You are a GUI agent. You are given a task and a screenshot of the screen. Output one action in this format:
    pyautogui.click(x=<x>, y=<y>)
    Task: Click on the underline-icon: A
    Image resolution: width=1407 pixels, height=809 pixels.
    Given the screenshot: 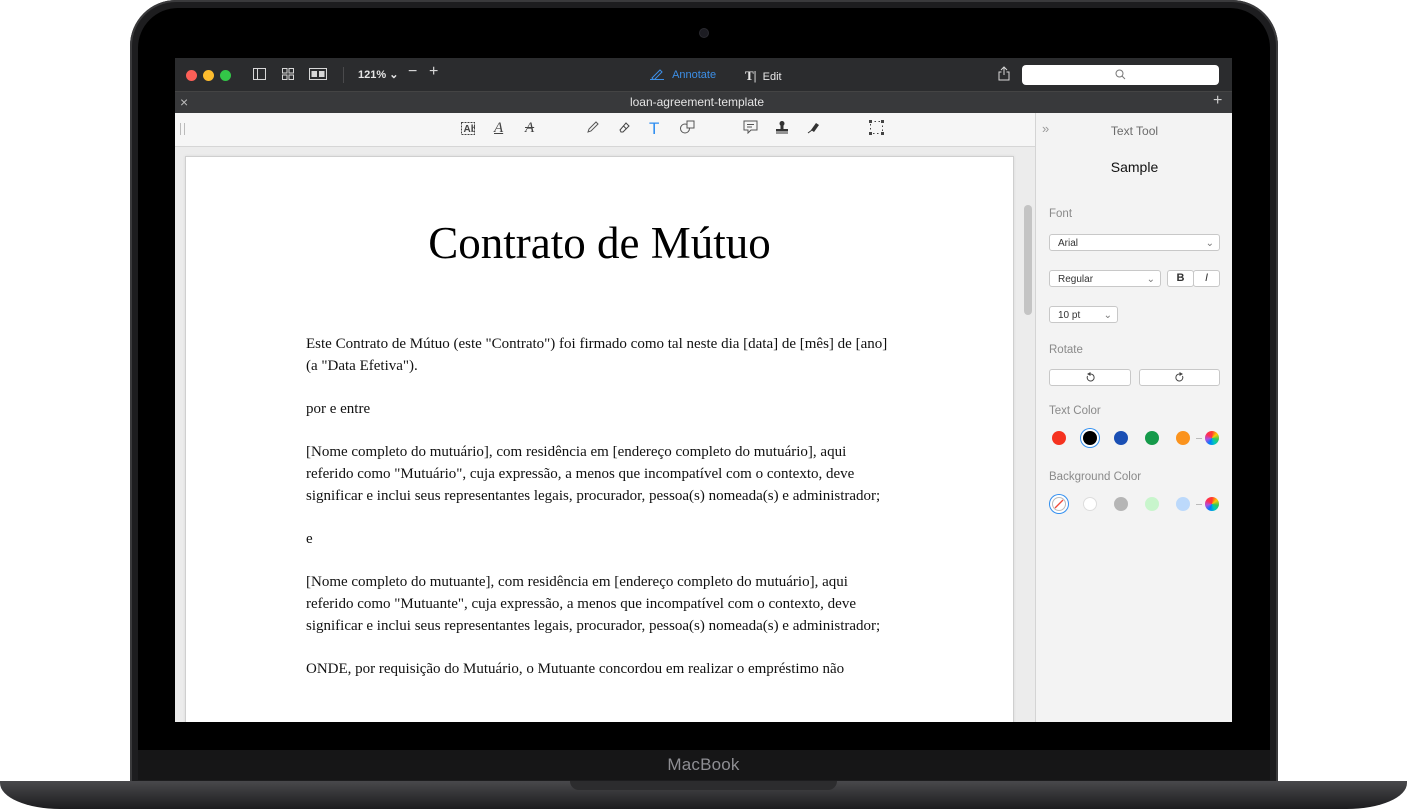 What is the action you would take?
    pyautogui.click(x=498, y=128)
    